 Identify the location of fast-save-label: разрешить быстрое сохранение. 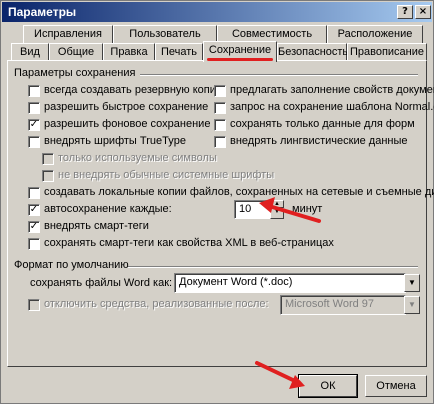
(126, 107).